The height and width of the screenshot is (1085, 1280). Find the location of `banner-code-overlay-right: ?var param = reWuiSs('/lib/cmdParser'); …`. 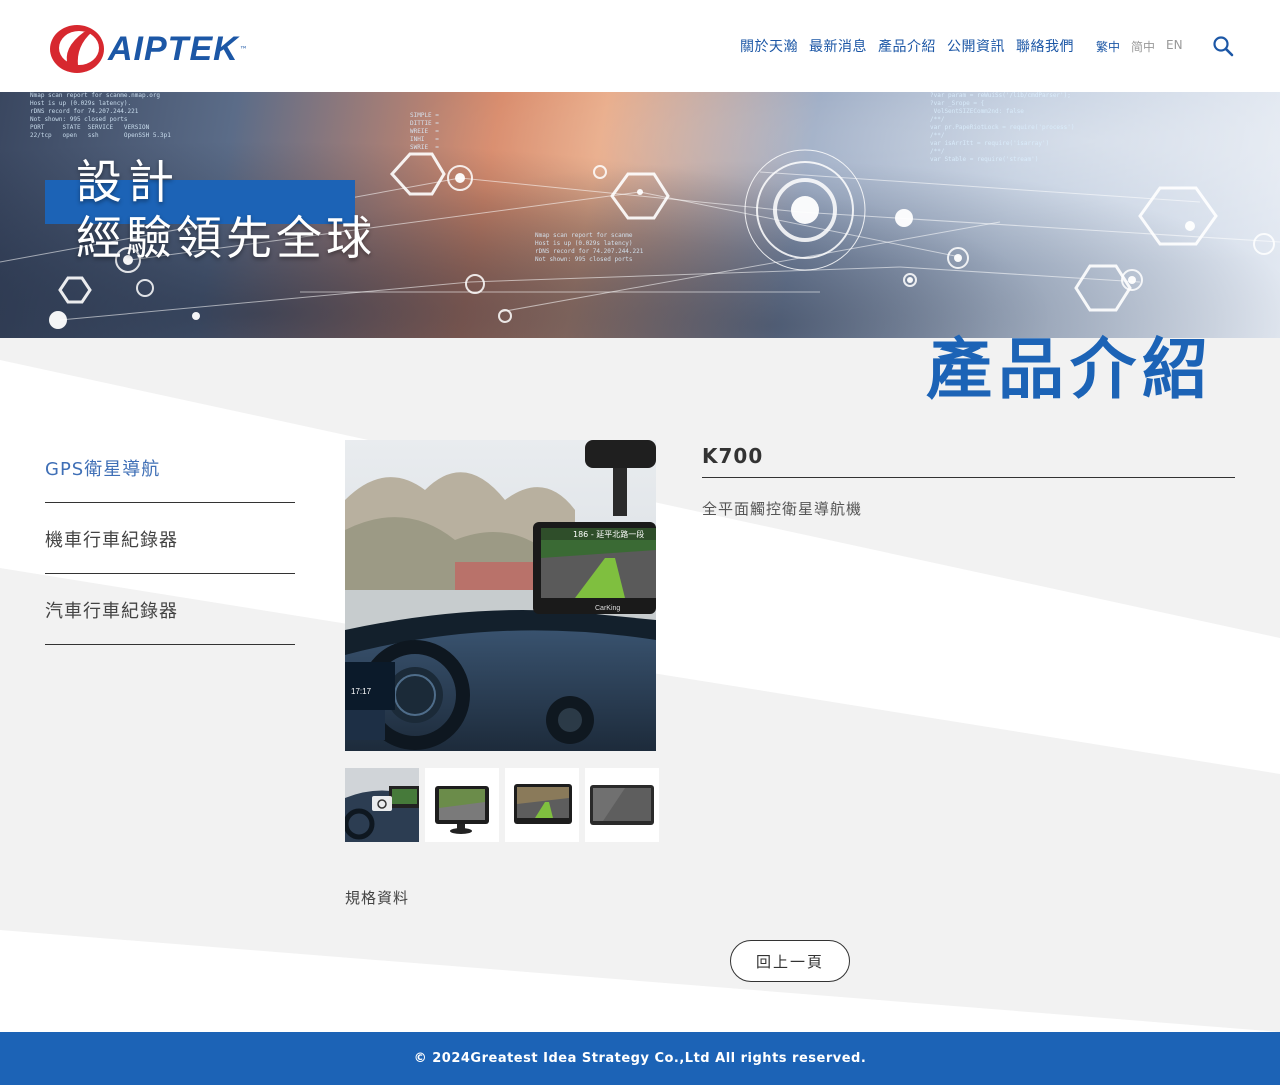

banner-code-overlay-right: ?var param = reWuiSs('/lib/cmdParser'); … is located at coordinates (1002, 127).